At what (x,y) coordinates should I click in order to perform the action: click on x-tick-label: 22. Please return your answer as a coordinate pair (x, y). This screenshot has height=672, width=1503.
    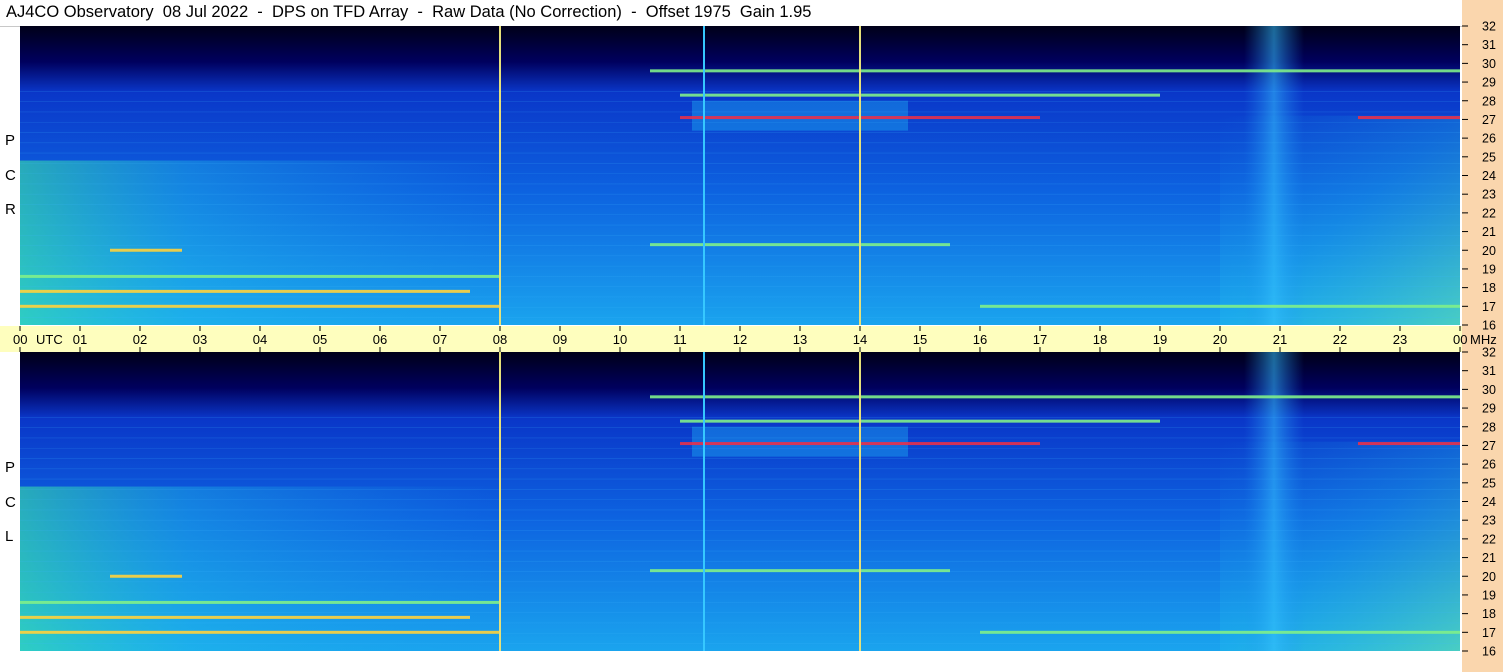
    Looking at the image, I should click on (1340, 339).